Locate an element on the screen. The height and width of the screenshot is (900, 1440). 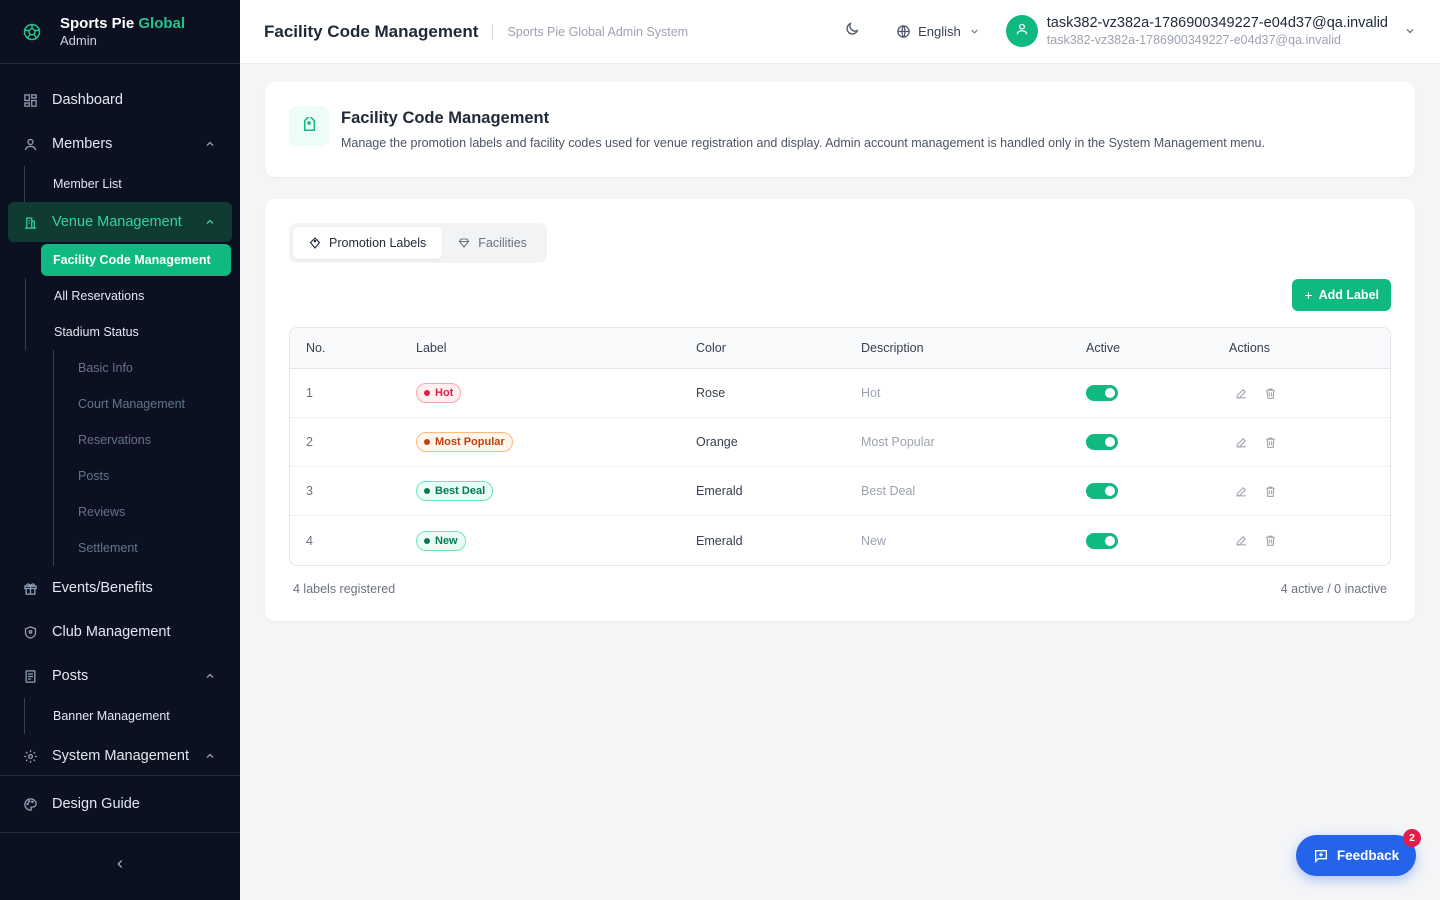
badge-text: Best Deal is located at coordinates (460, 491).